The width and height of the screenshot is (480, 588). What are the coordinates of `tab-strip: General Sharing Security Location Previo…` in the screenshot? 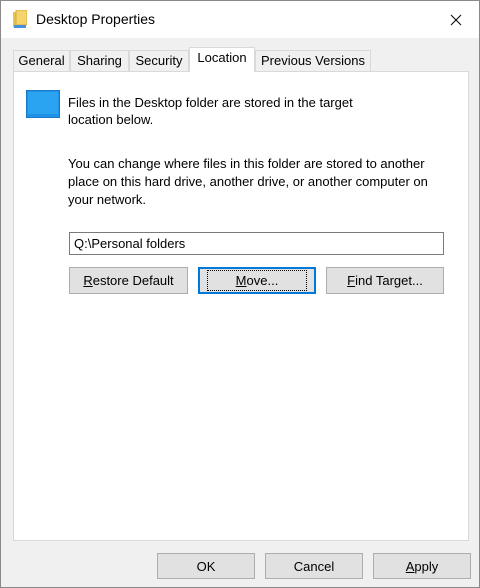 It's located at (241, 59).